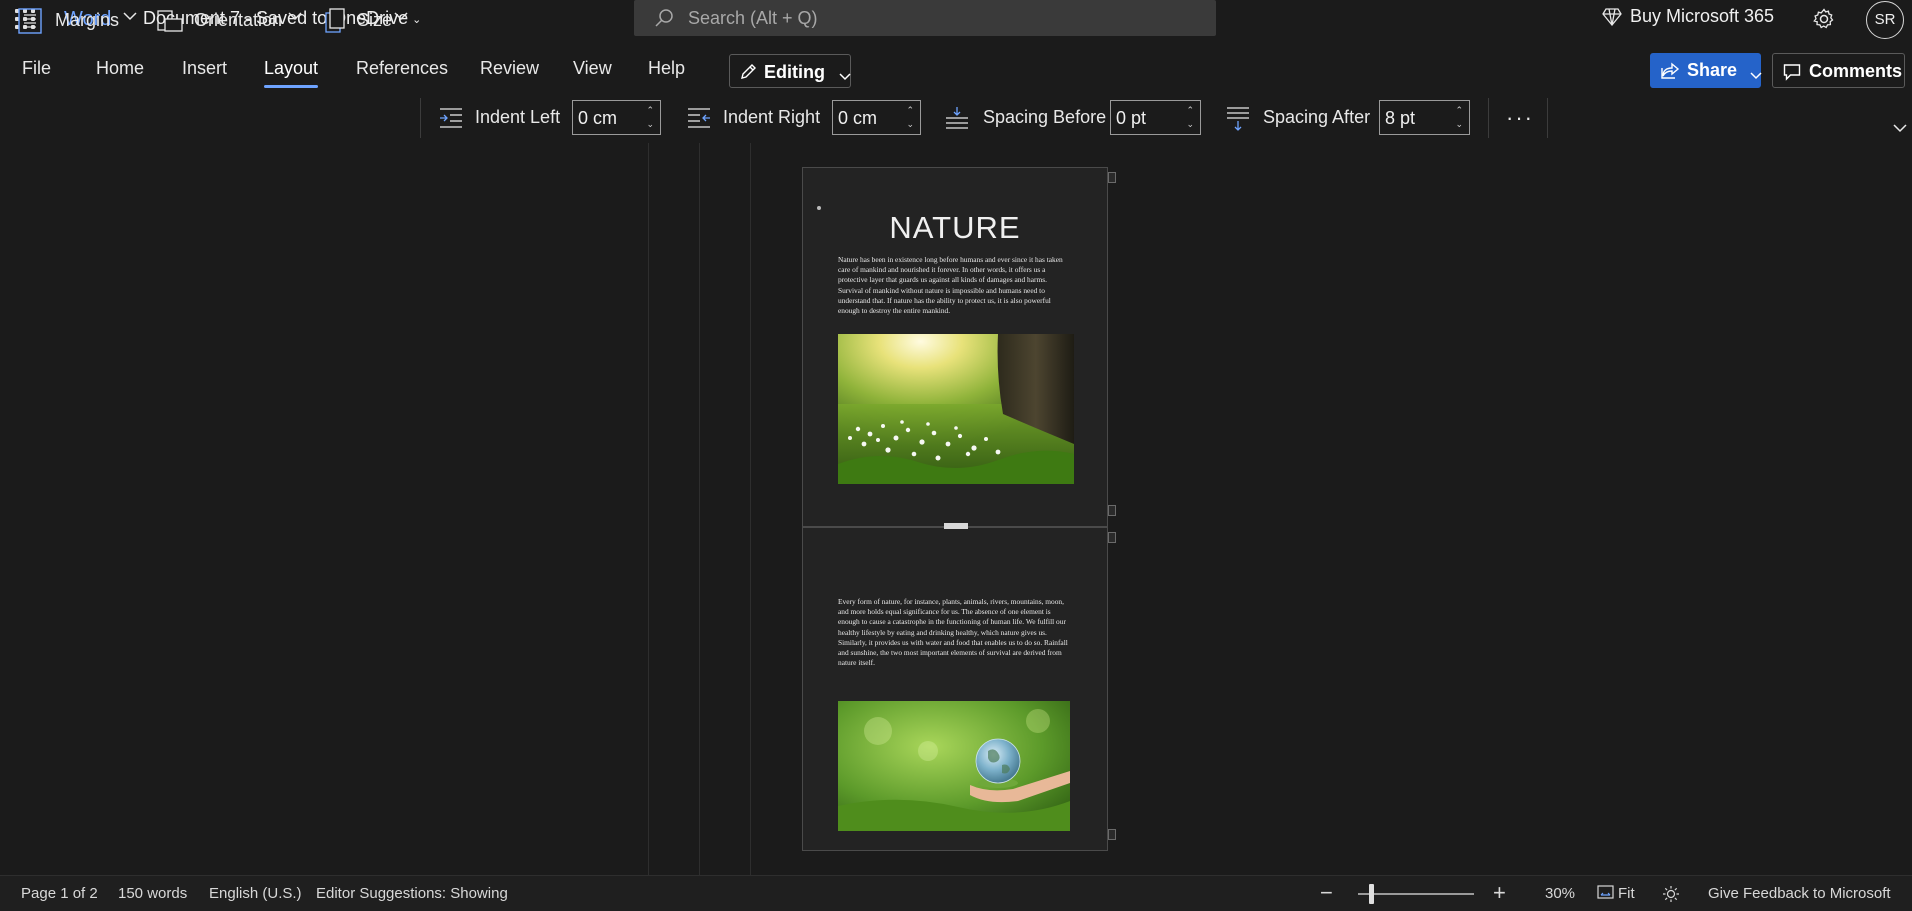 This screenshot has height=911, width=1912. Describe the element at coordinates (664, 18) in the screenshot. I see `search-icon` at that location.